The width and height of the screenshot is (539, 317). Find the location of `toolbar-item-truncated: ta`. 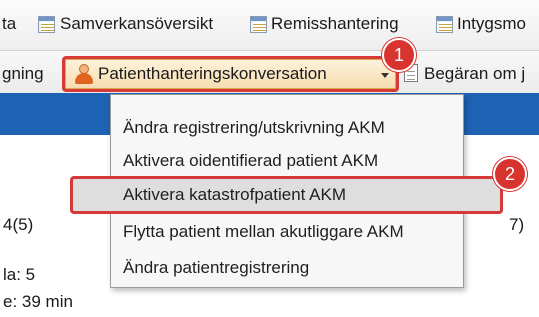

toolbar-item-truncated: ta is located at coordinates (9, 24).